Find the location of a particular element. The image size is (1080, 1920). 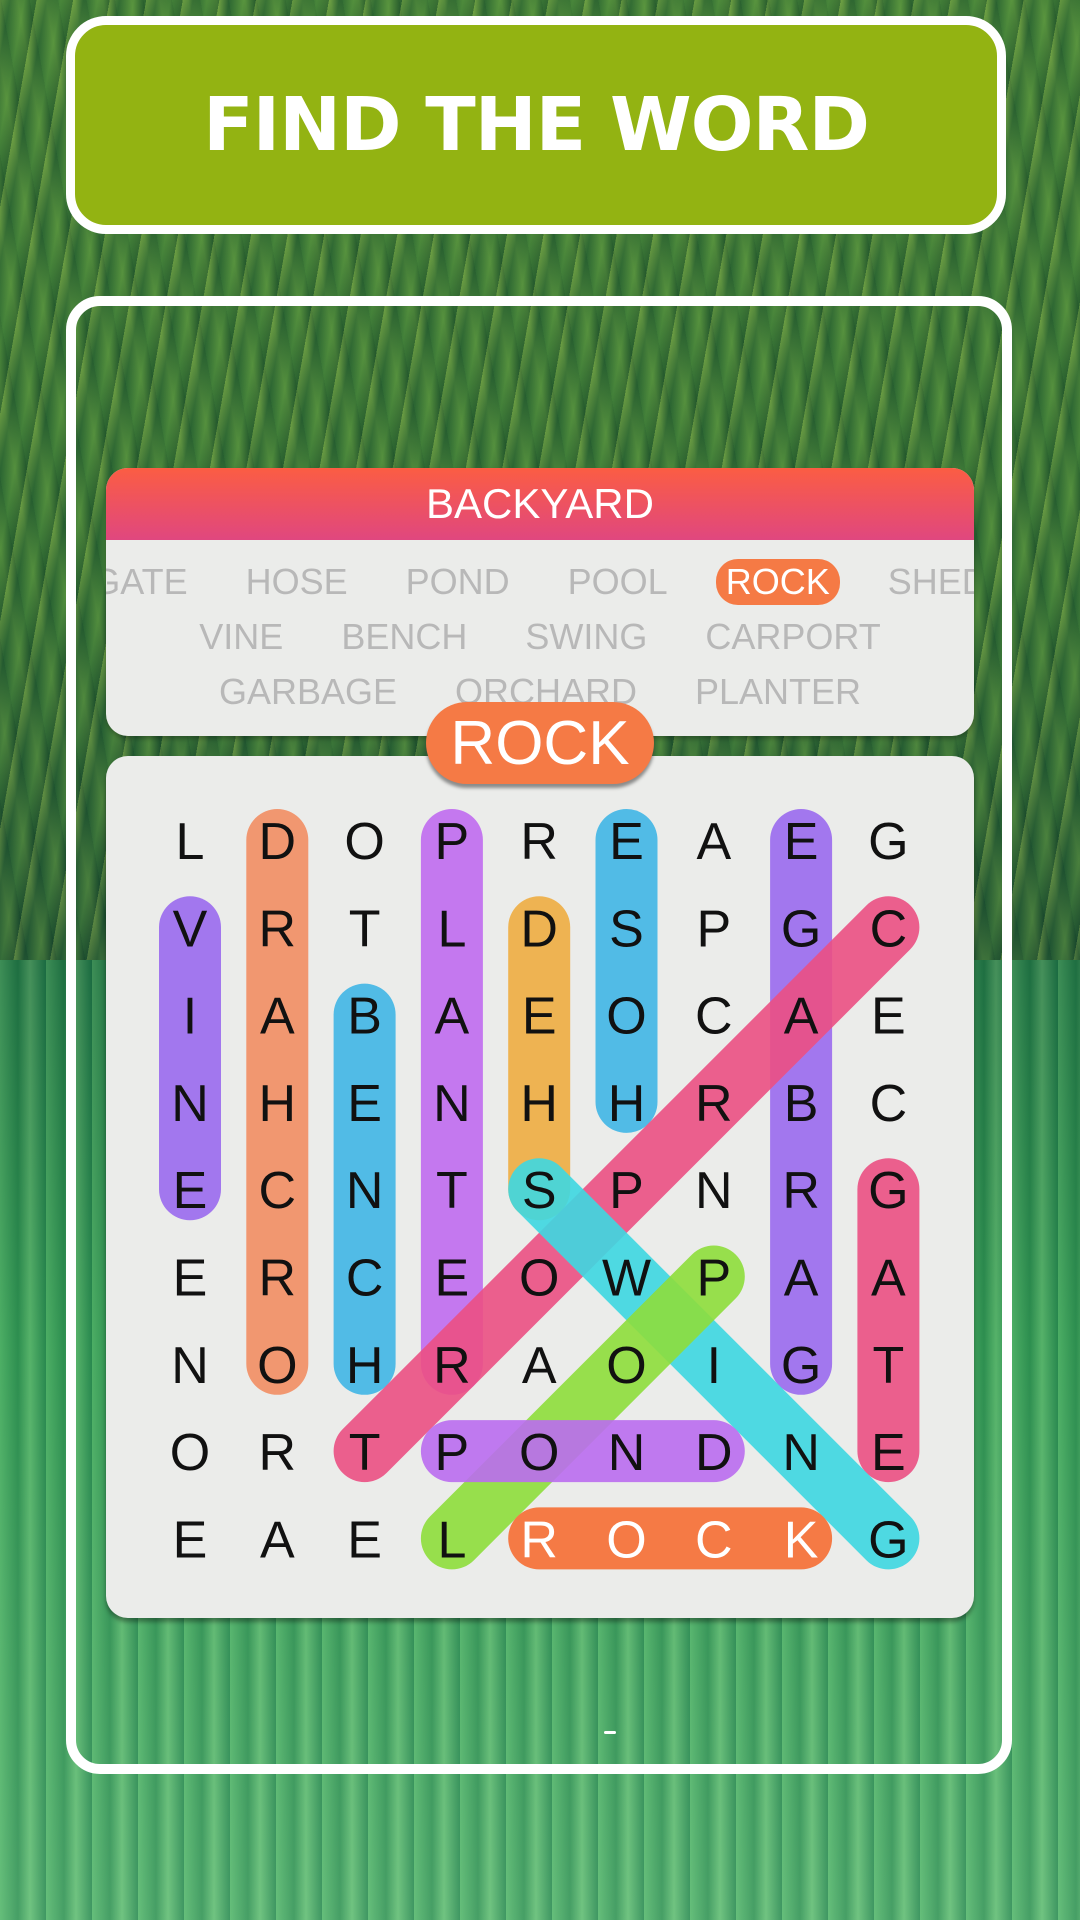

category-header: BACKYARD is located at coordinates (540, 504).